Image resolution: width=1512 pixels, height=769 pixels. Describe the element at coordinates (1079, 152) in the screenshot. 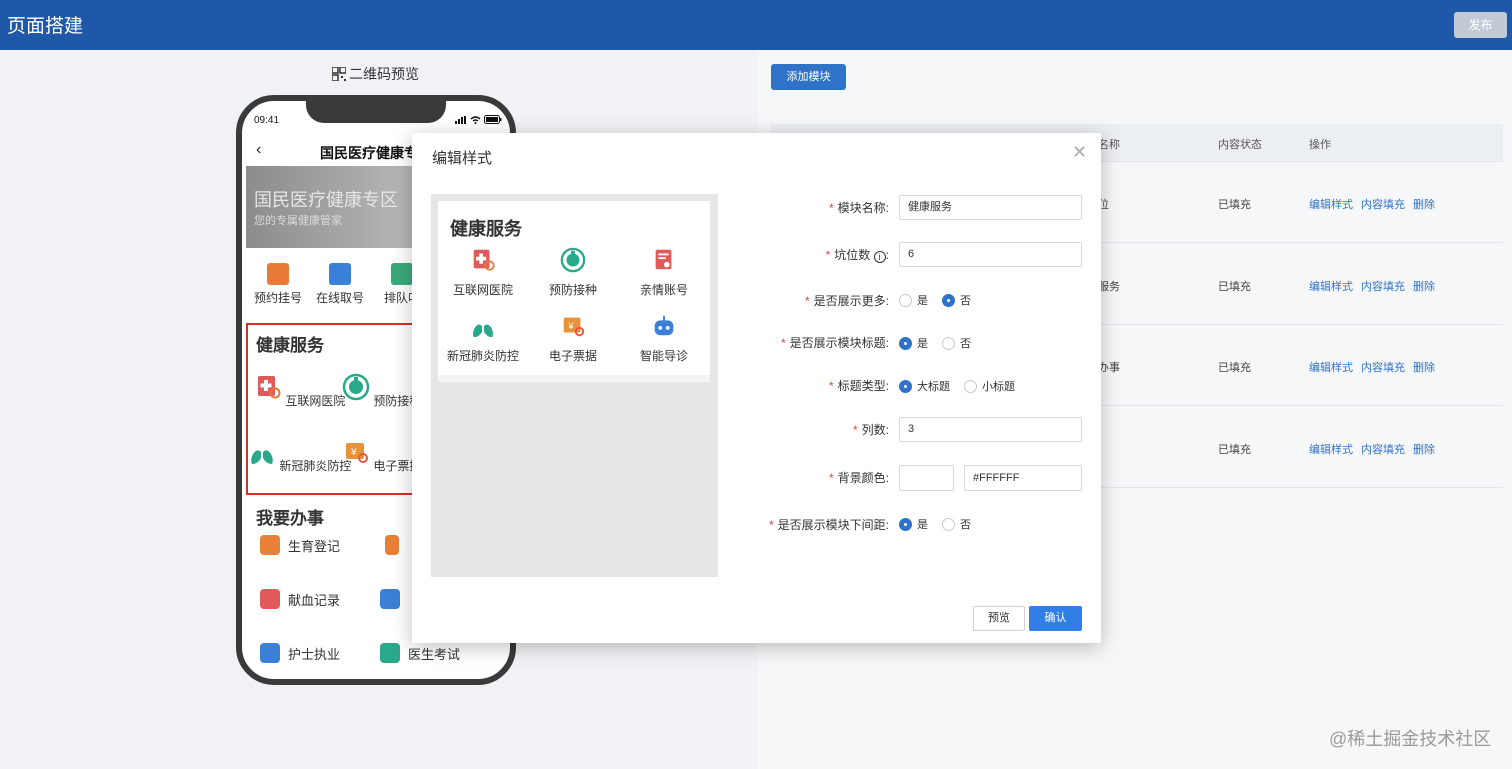

I see `close-icon: ✕` at that location.